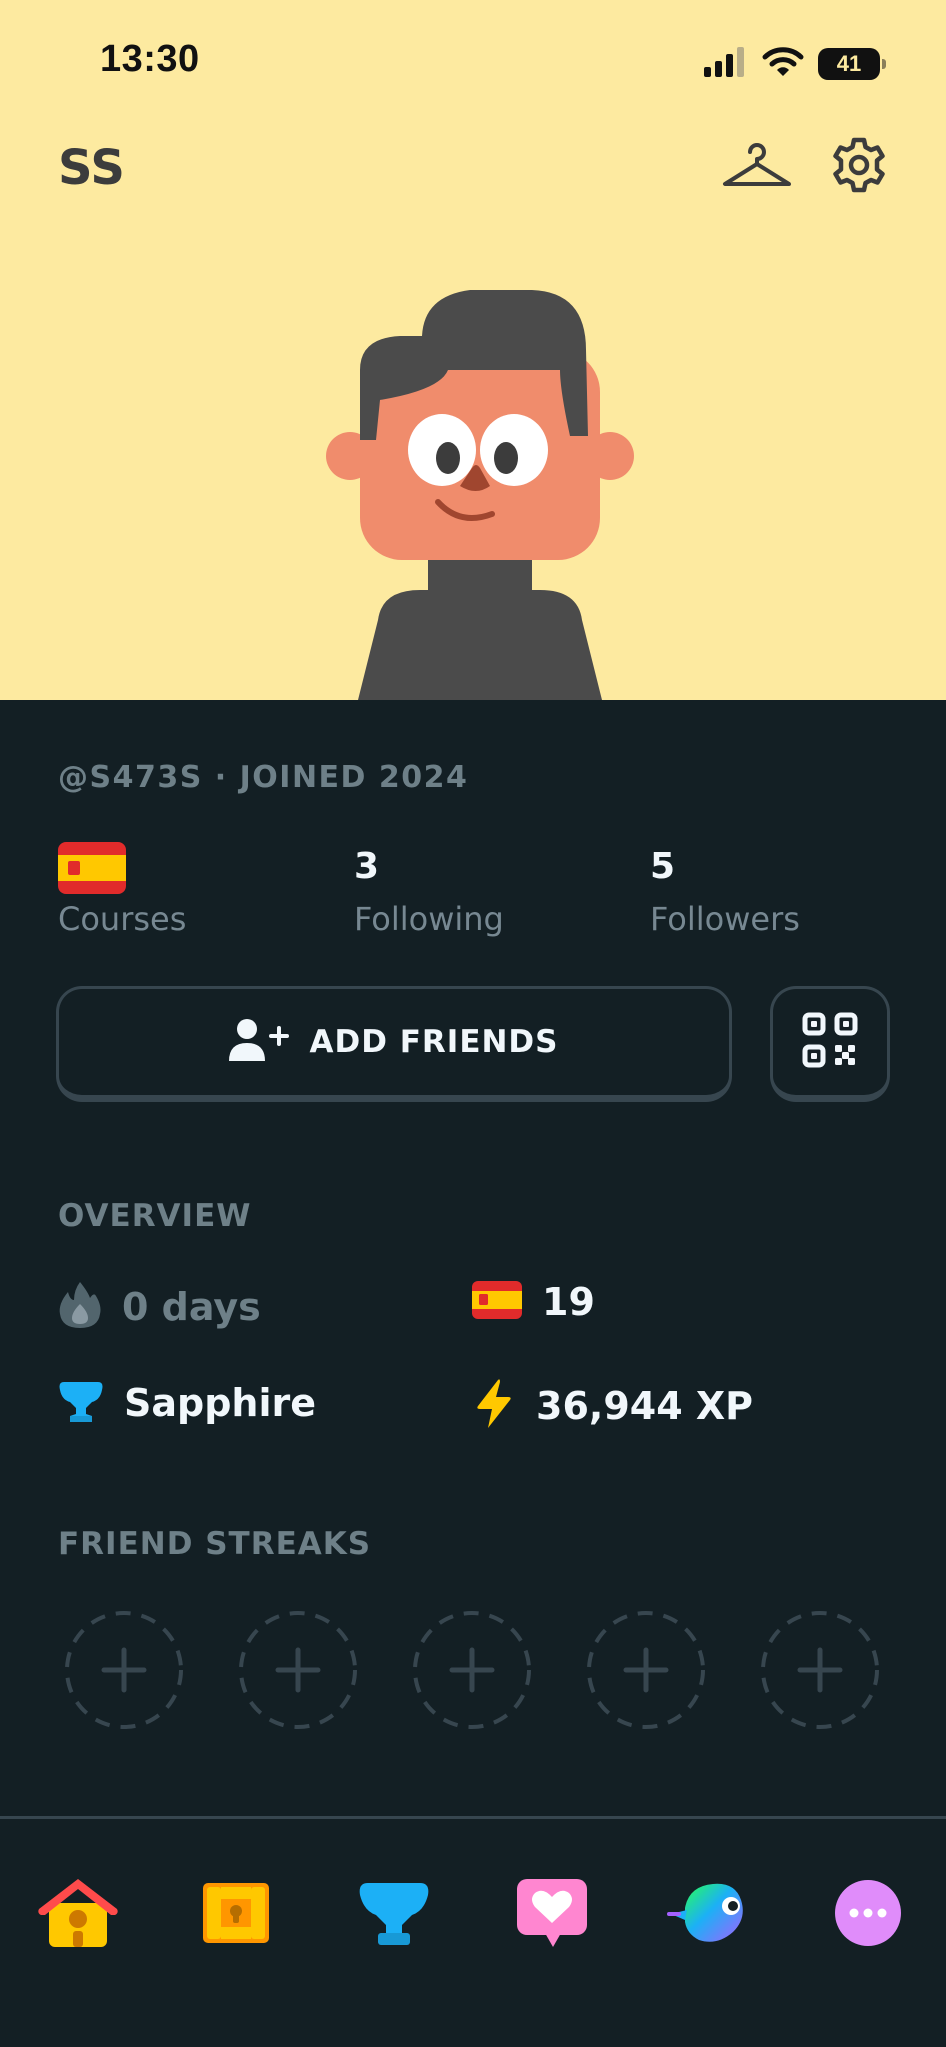 This screenshot has height=2047, width=946. Describe the element at coordinates (645, 1406) in the screenshot. I see `xp-total: 36,944 XP` at that location.